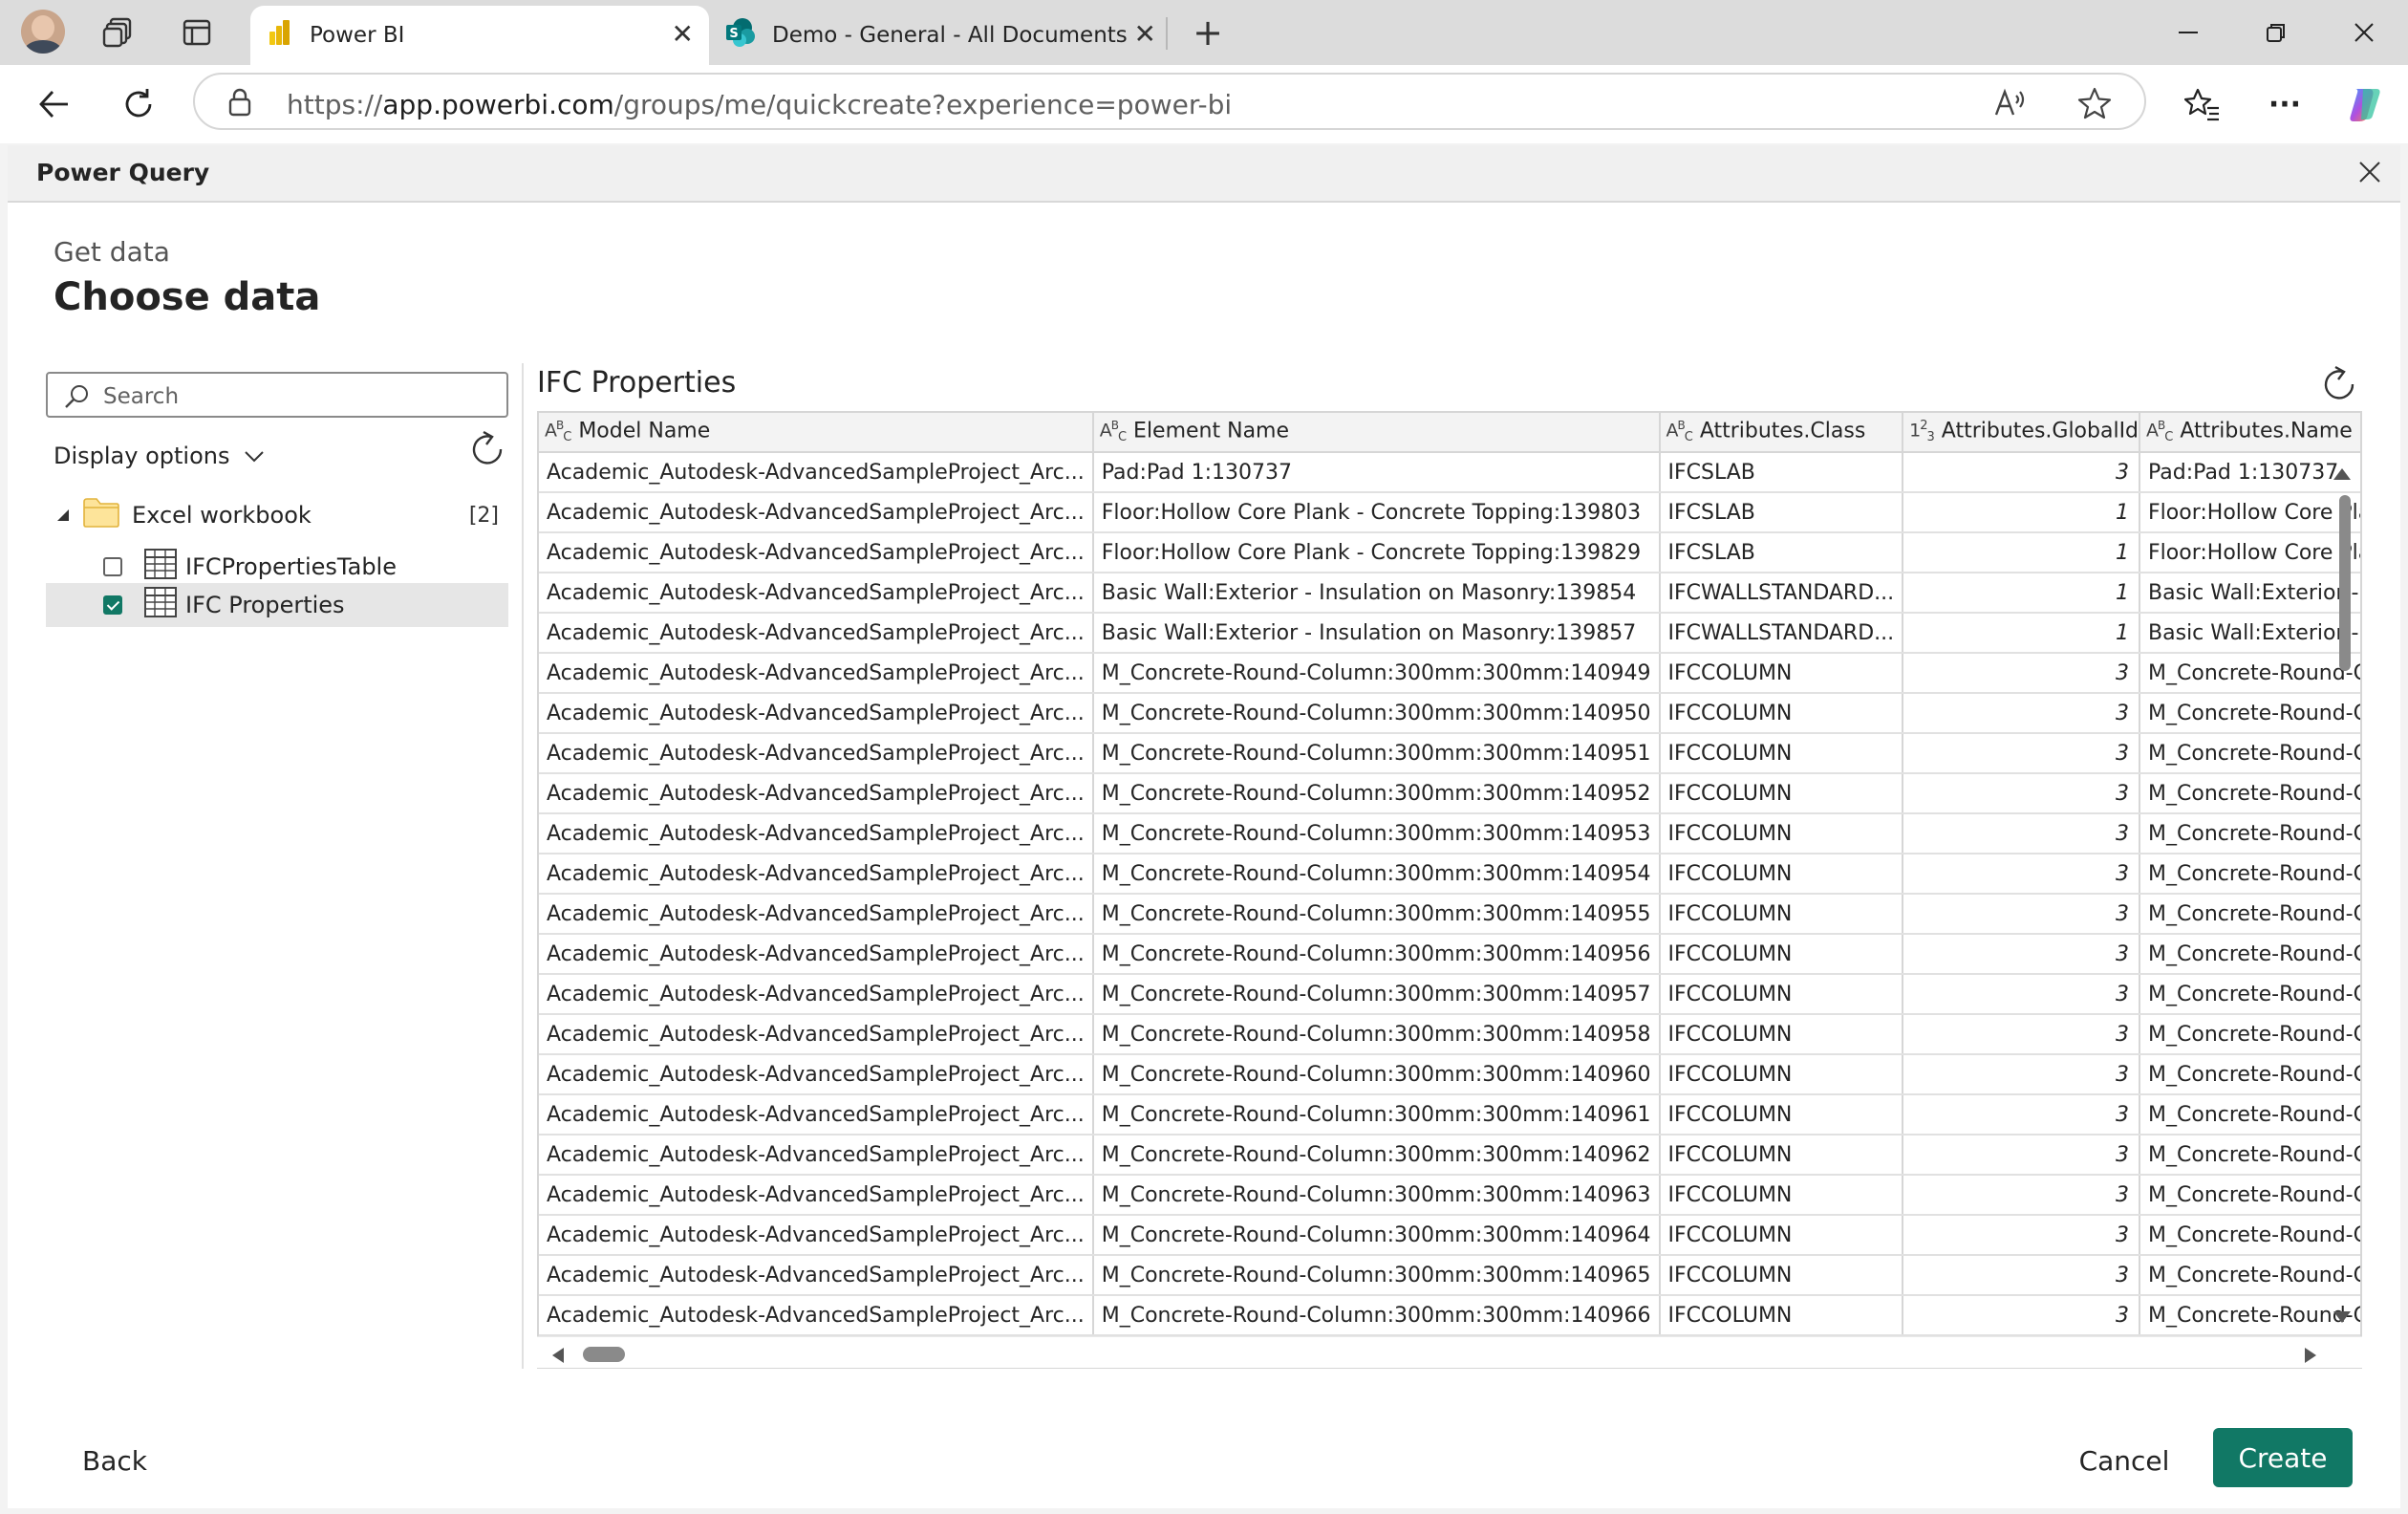  Describe the element at coordinates (240, 104) in the screenshot. I see `lock-icon` at that location.